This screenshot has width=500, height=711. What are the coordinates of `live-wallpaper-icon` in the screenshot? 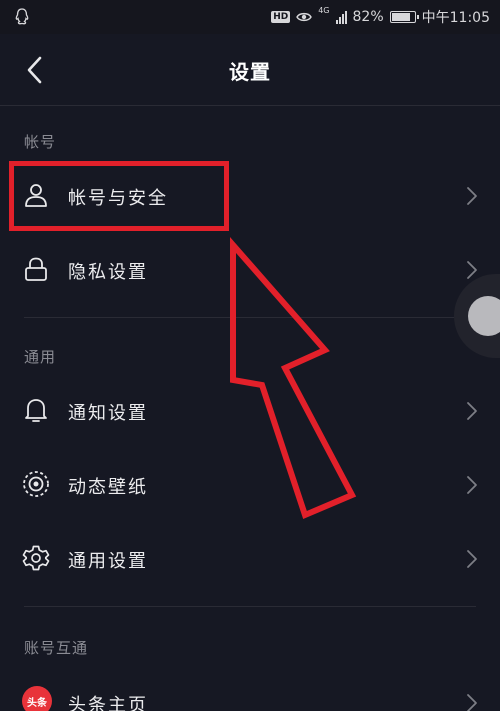 It's located at (36, 484).